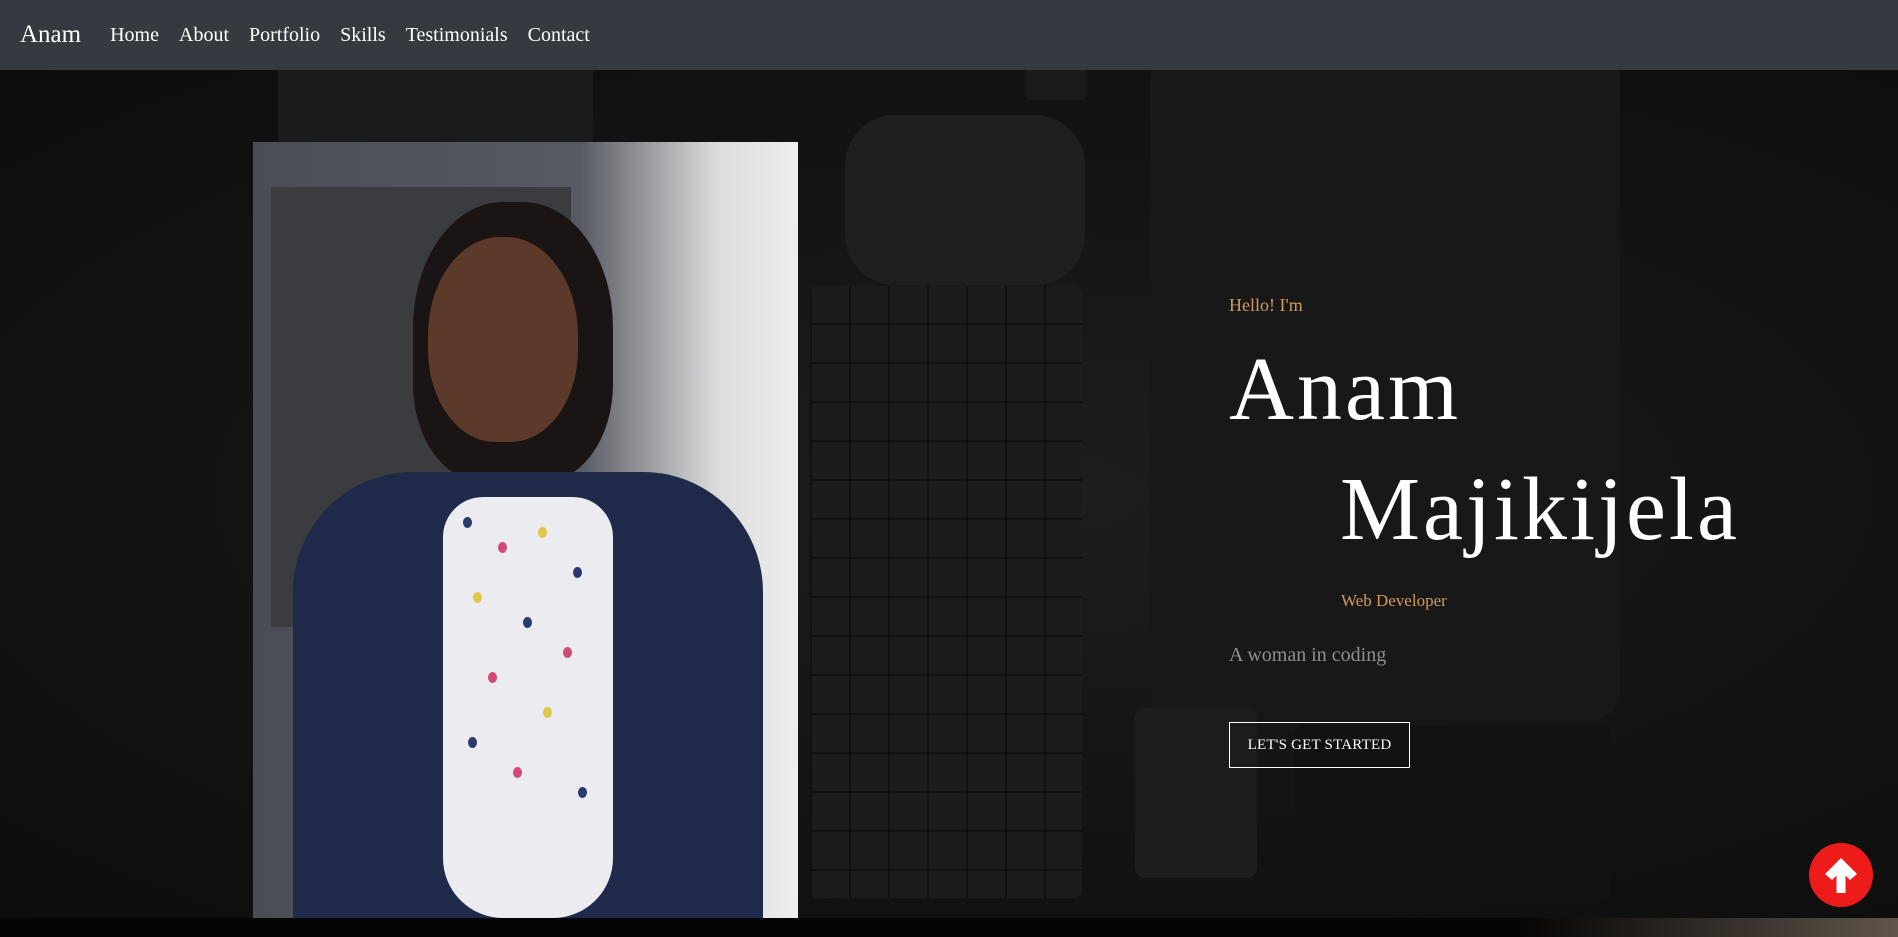 This screenshot has height=937, width=1898. I want to click on nav-link-about: About, so click(204, 35).